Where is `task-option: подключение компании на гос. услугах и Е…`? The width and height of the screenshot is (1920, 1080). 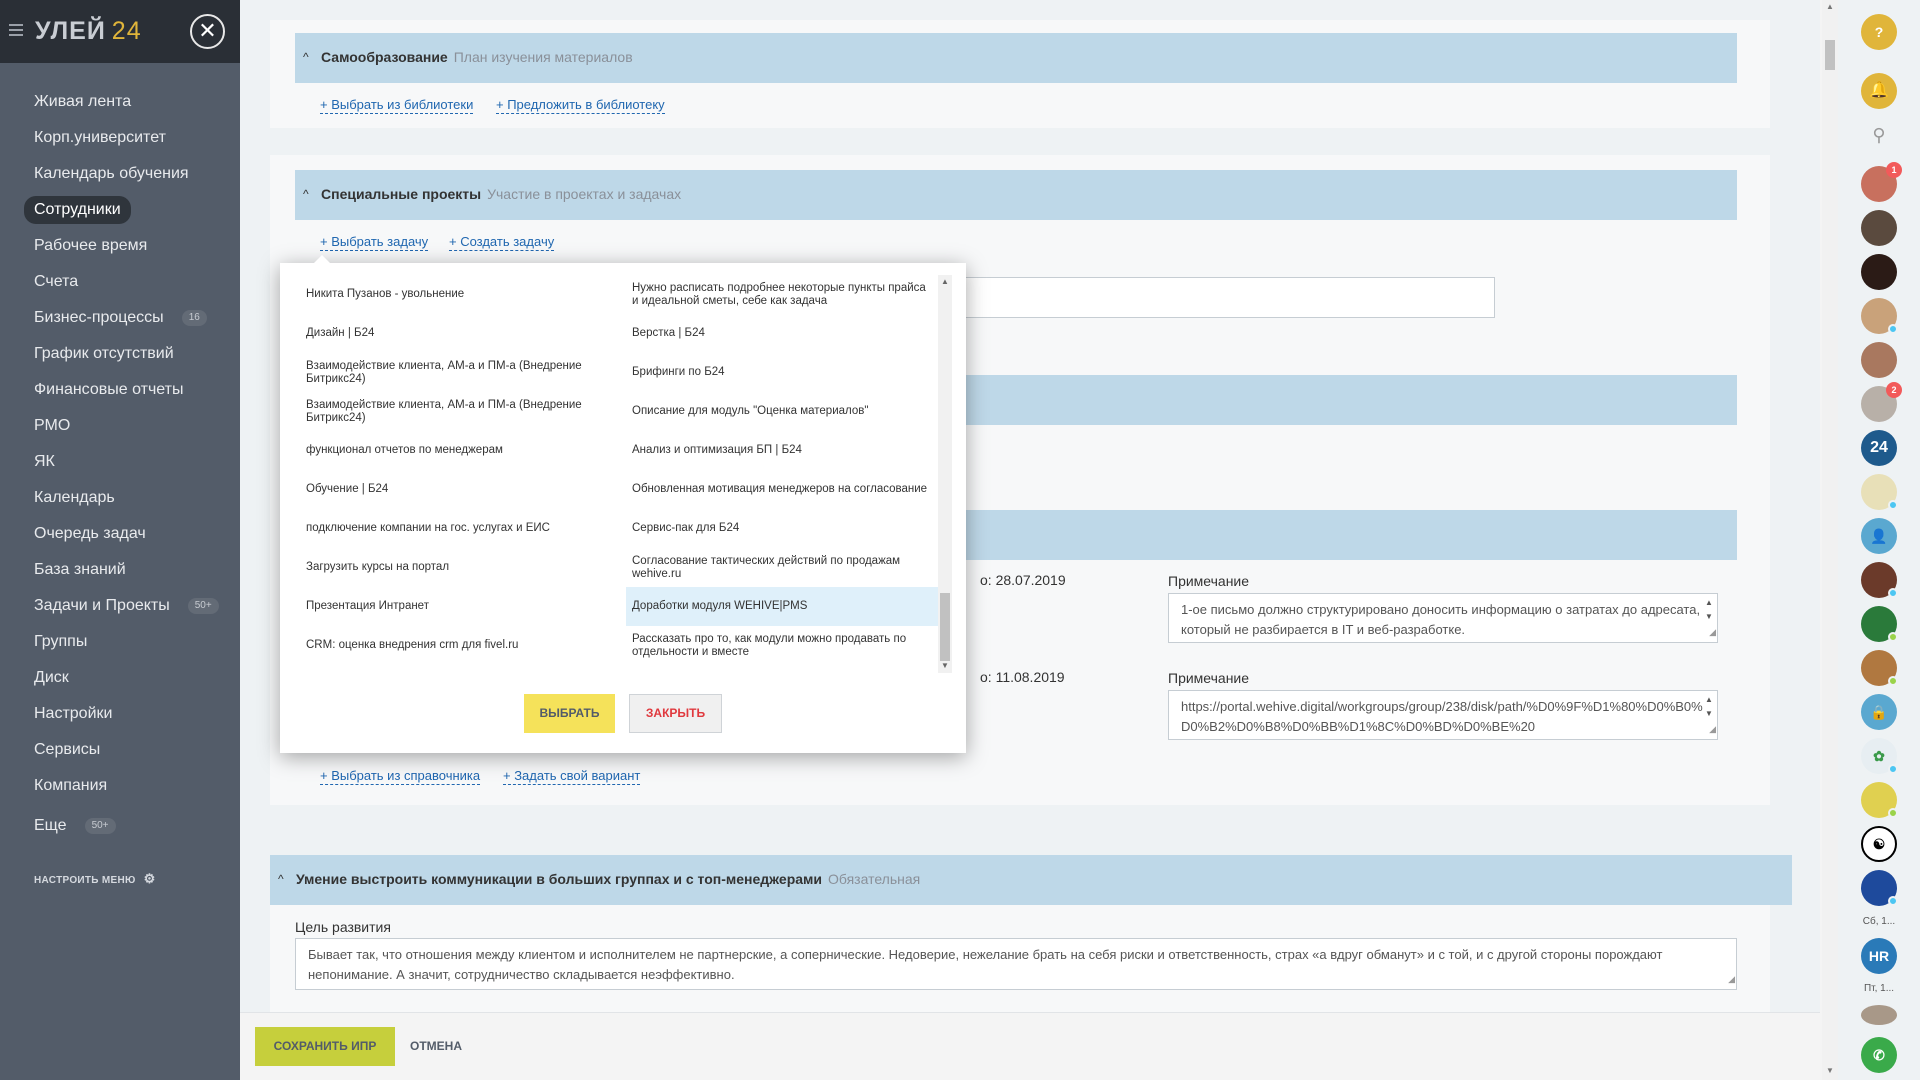
task-option: подключение компании на гос. услугах и Е… is located at coordinates (456, 528).